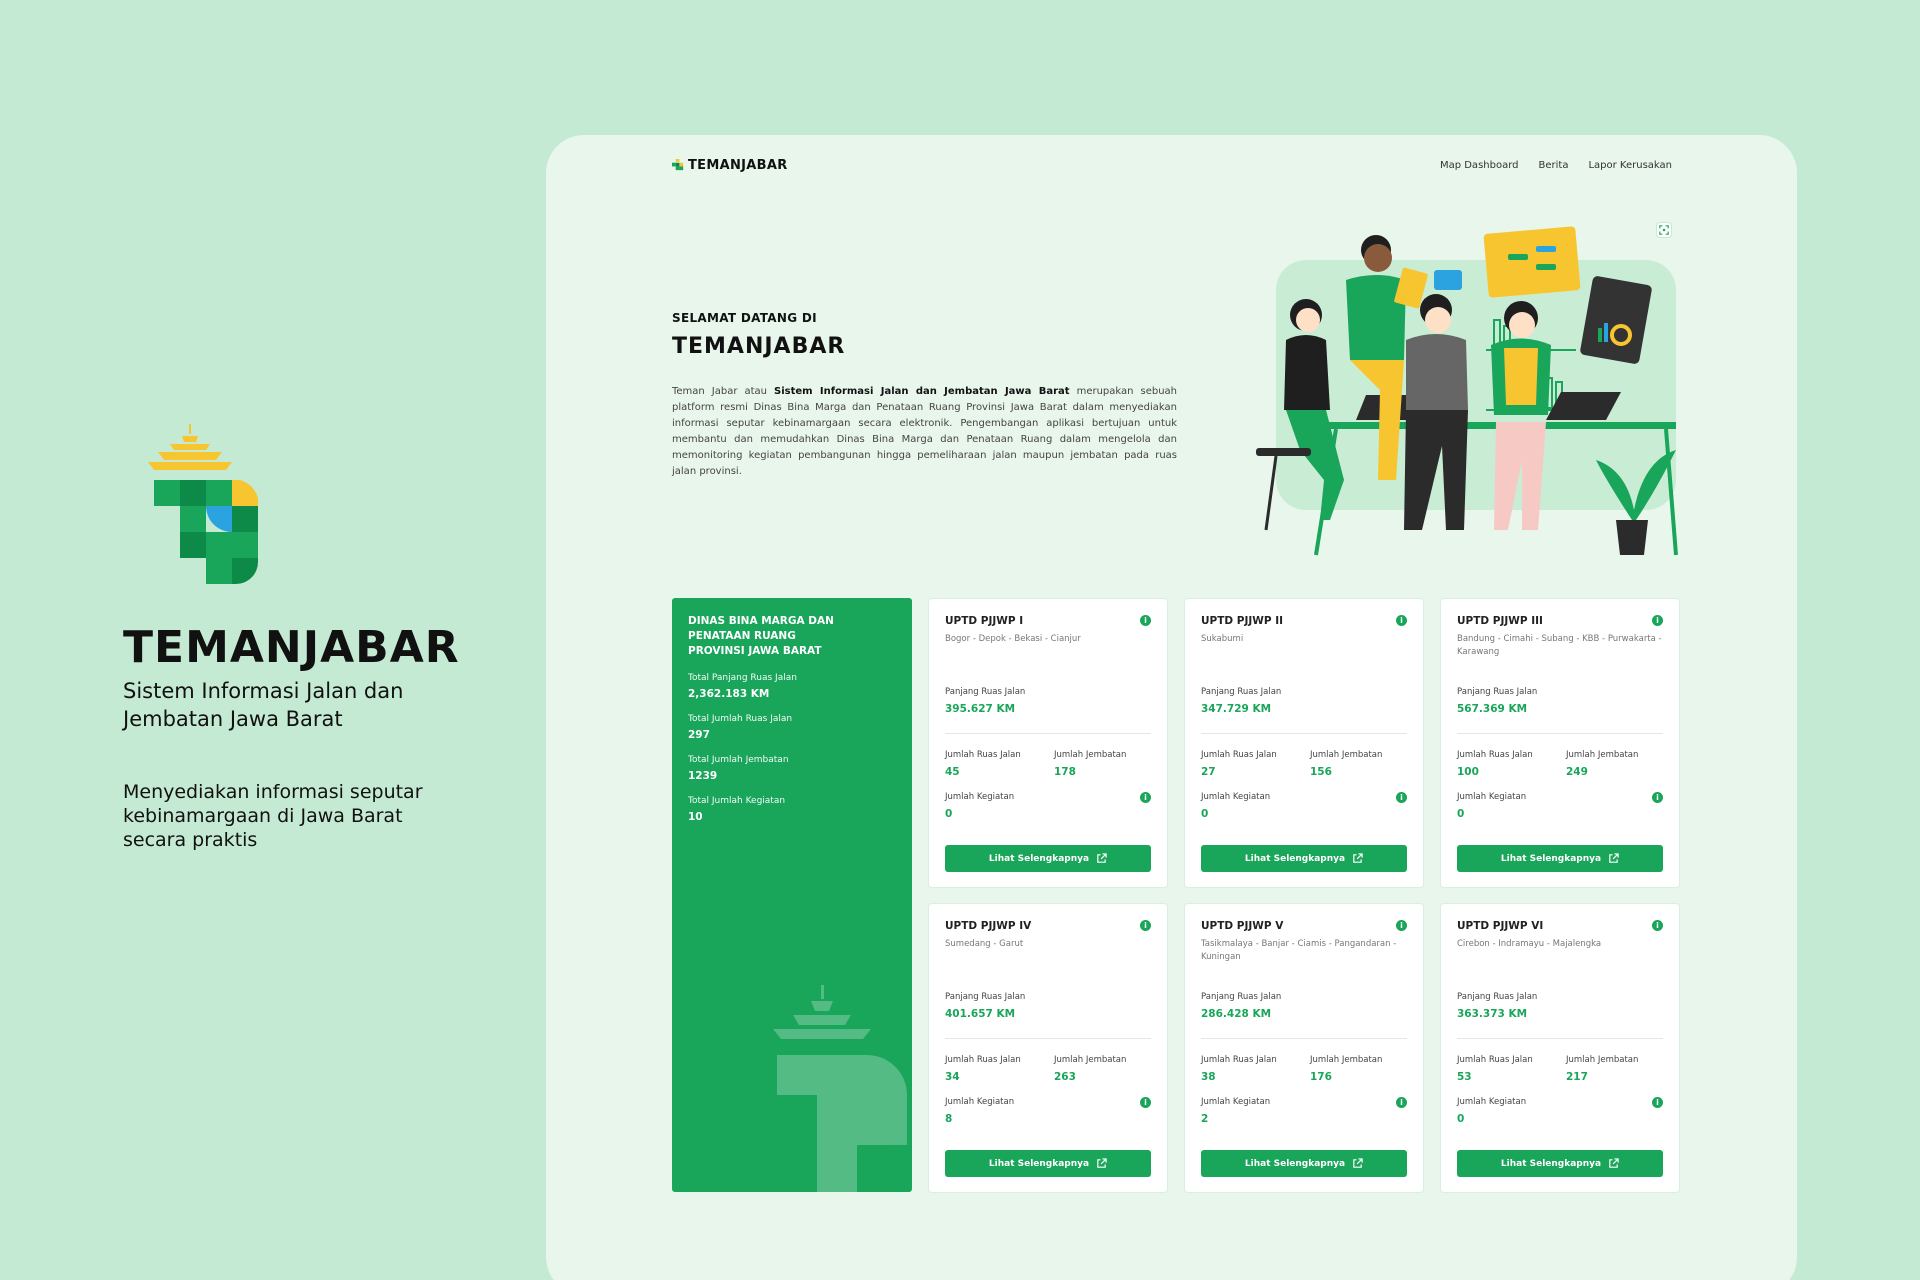 The height and width of the screenshot is (1280, 1920). What do you see at coordinates (205, 504) in the screenshot?
I see `temanjabar-logo` at bounding box center [205, 504].